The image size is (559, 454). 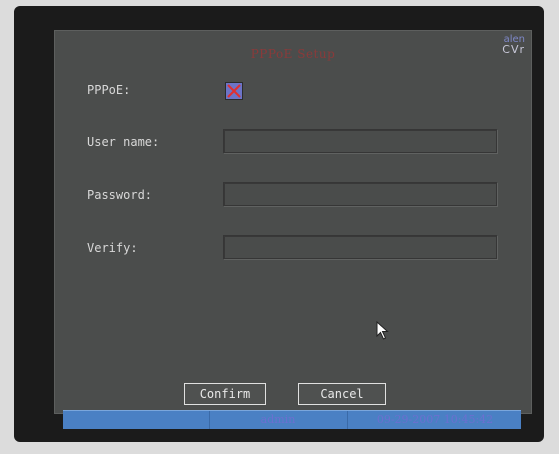 What do you see at coordinates (109, 90) in the screenshot?
I see `pppoe-label: PPPoE:` at bounding box center [109, 90].